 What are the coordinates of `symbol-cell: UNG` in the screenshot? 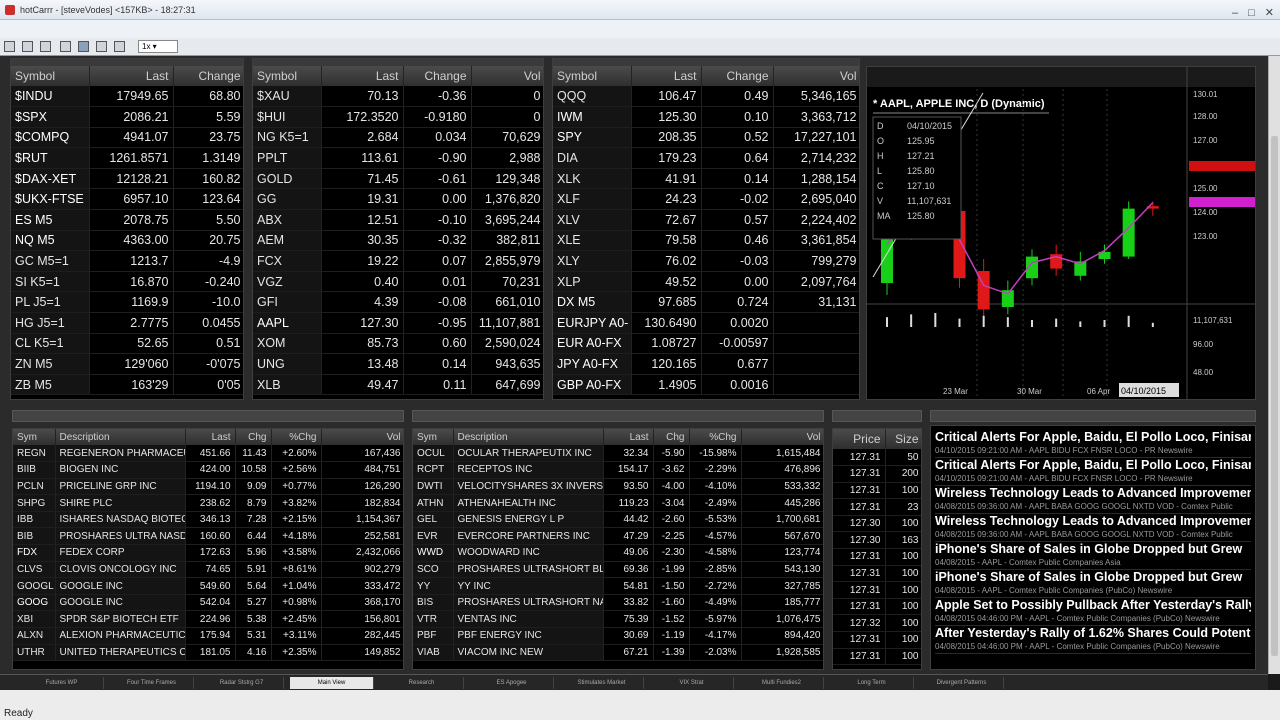 It's located at (287, 364).